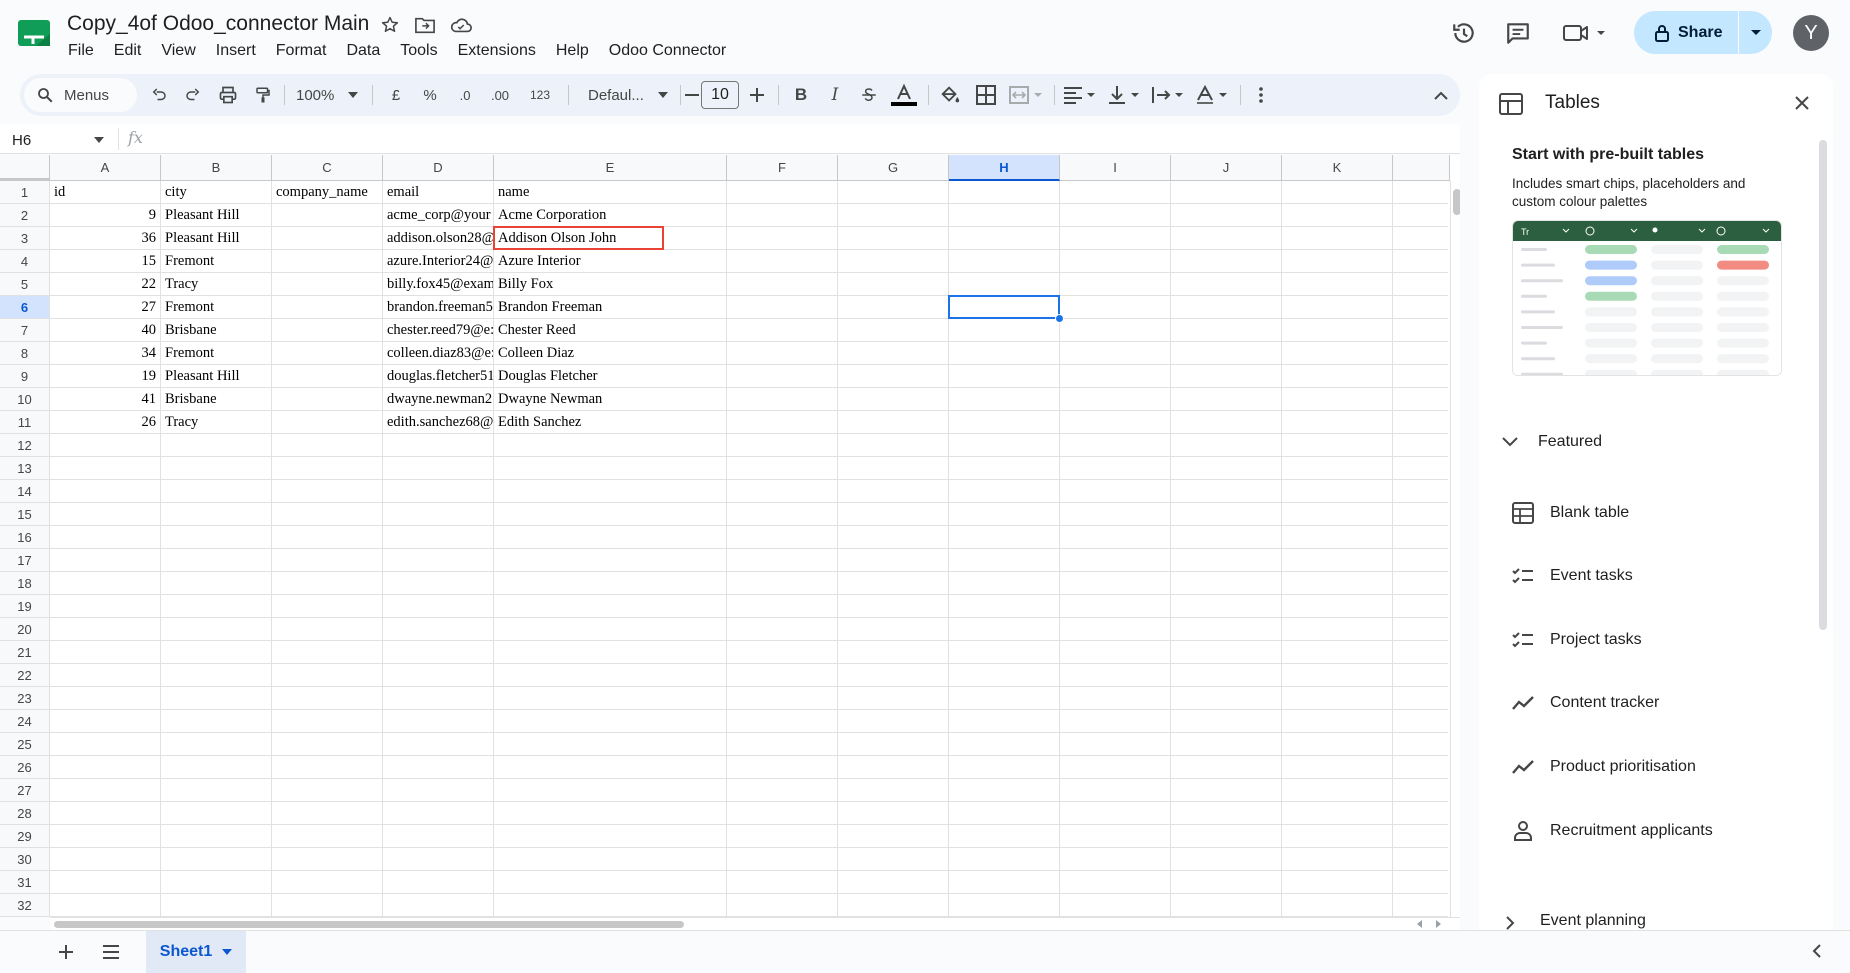  What do you see at coordinates (1115, 168) in the screenshot?
I see `column-header-i: I` at bounding box center [1115, 168].